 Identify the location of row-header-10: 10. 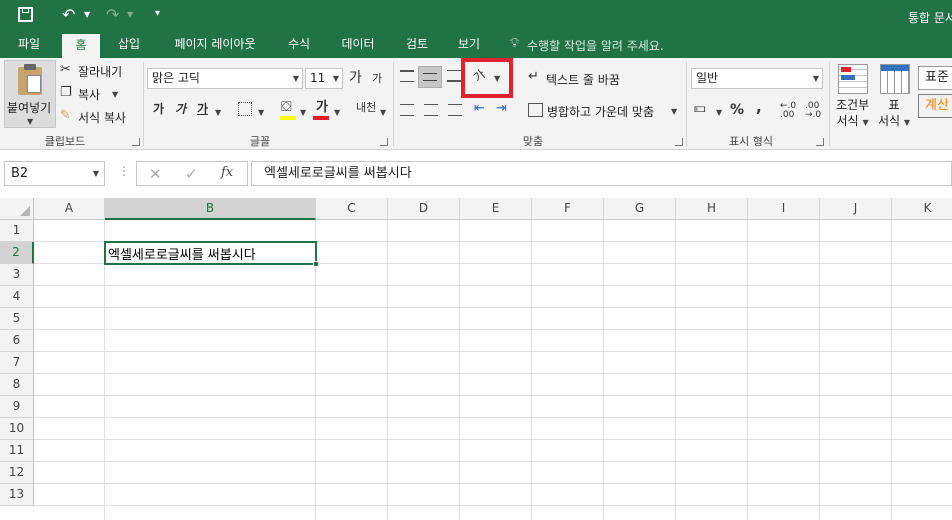
(17, 429).